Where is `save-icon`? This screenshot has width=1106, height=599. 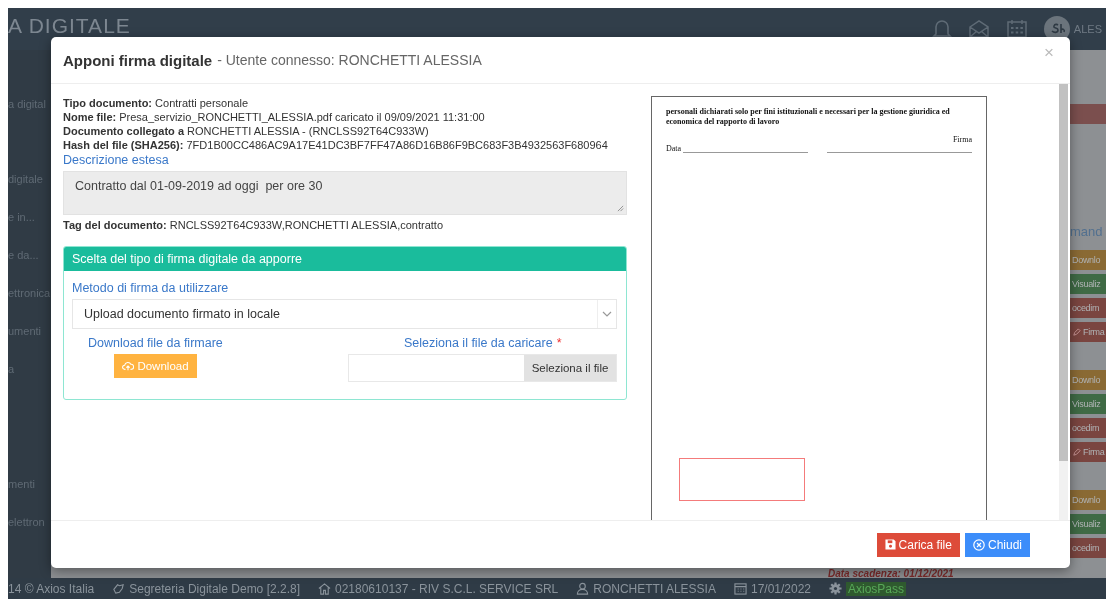 save-icon is located at coordinates (890, 544).